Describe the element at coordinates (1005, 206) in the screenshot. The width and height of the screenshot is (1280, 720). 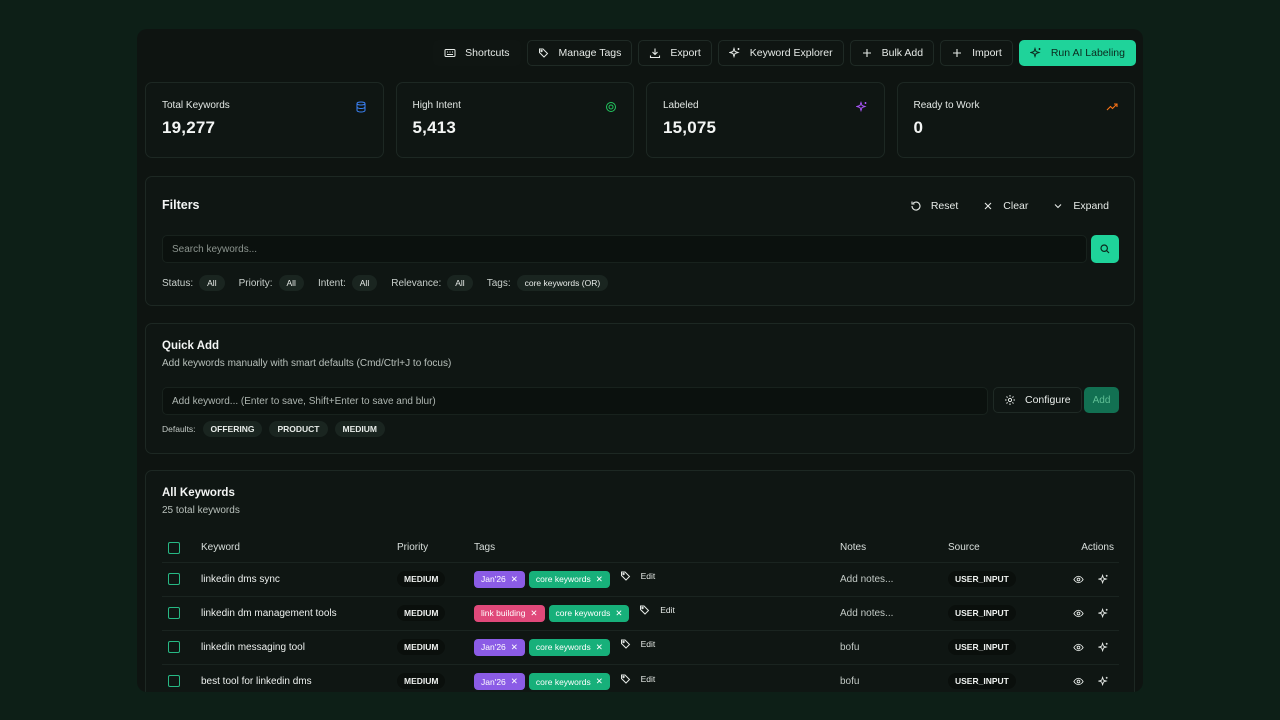
I see `clear-button: Clear` at that location.